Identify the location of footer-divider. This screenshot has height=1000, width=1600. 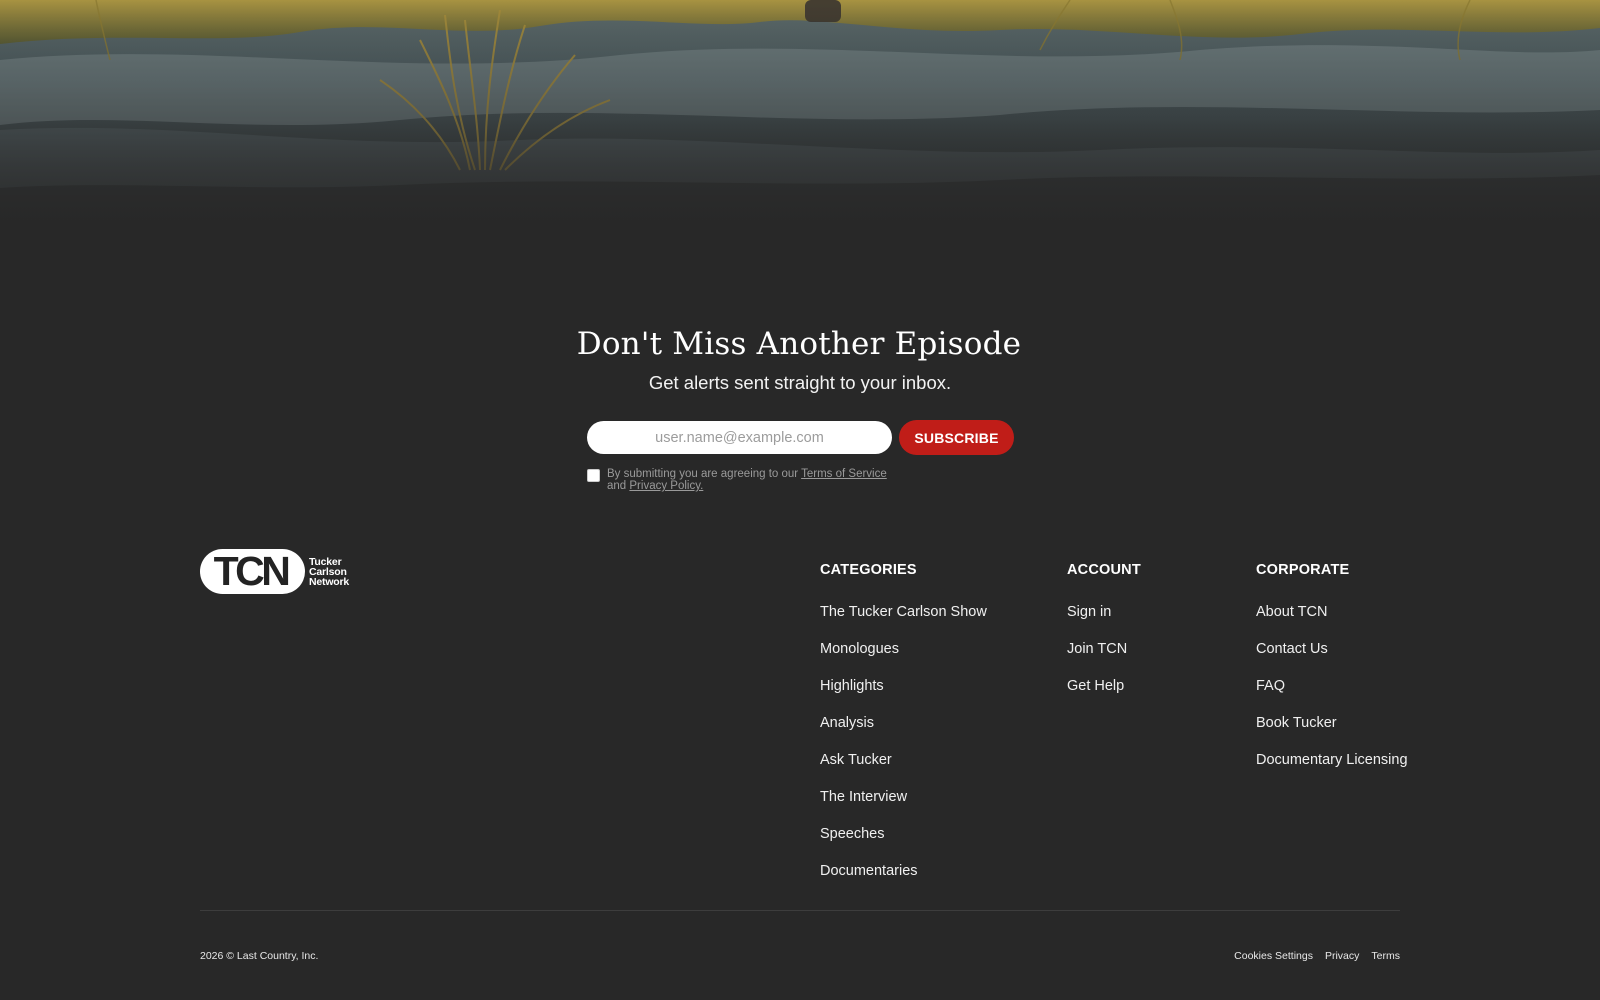
(800, 910).